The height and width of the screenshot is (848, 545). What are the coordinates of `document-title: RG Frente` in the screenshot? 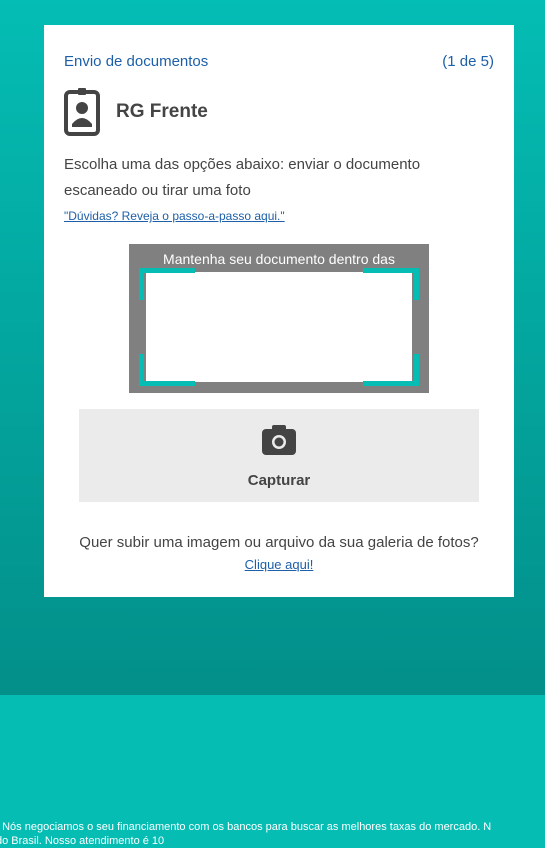 It's located at (162, 111).